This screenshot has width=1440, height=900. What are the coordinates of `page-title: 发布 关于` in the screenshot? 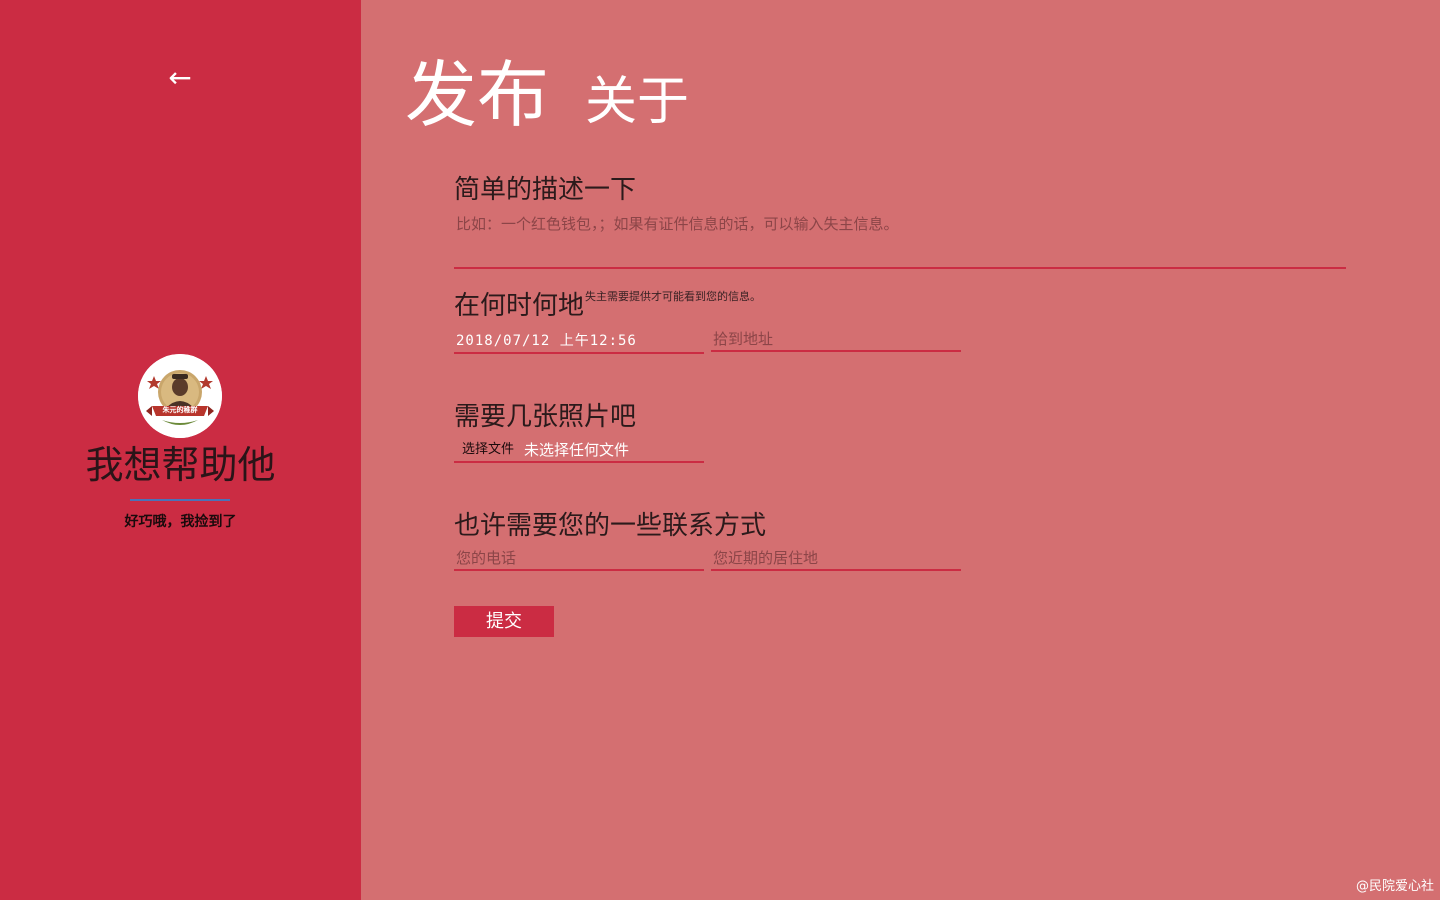 It's located at (547, 95).